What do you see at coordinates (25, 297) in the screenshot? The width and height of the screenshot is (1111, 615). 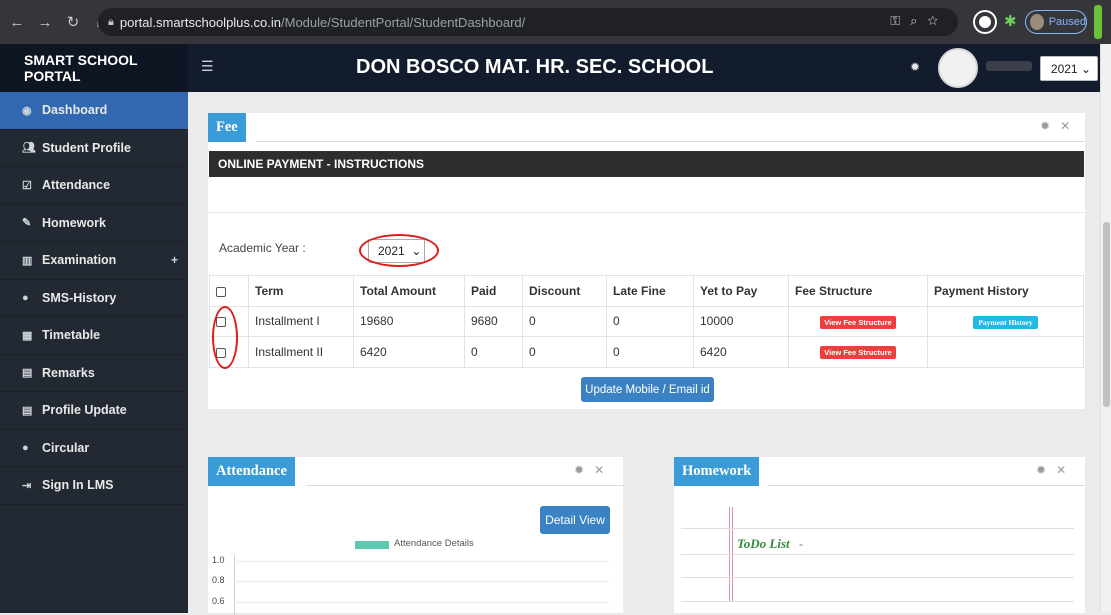 I see `comments-icon: ●` at bounding box center [25, 297].